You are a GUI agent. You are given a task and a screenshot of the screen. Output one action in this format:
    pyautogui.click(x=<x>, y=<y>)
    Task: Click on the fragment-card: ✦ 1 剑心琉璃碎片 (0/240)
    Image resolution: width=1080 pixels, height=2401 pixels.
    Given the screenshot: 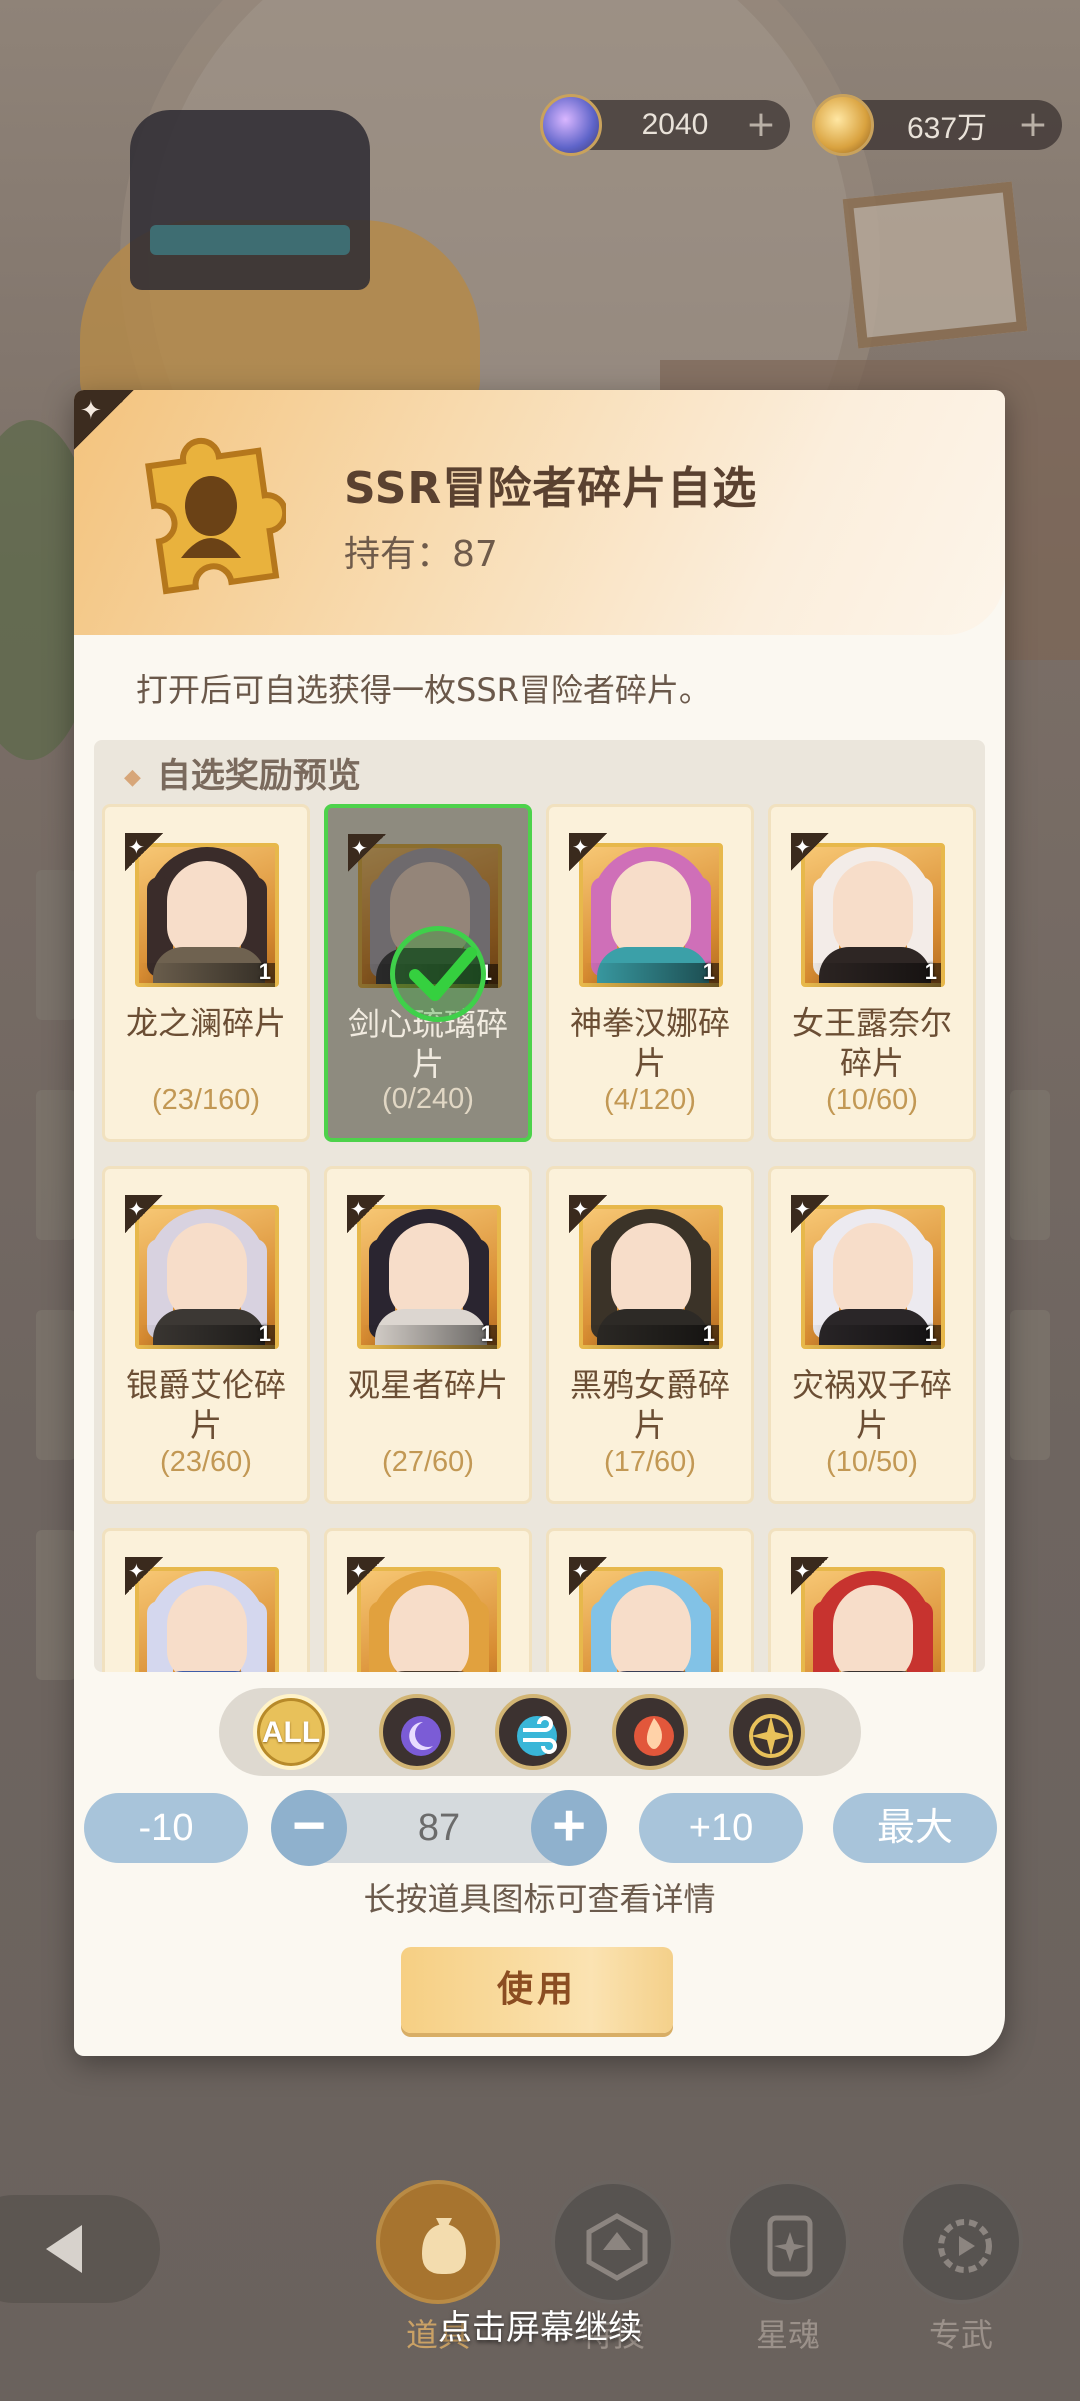 What is the action you would take?
    pyautogui.click(x=428, y=973)
    